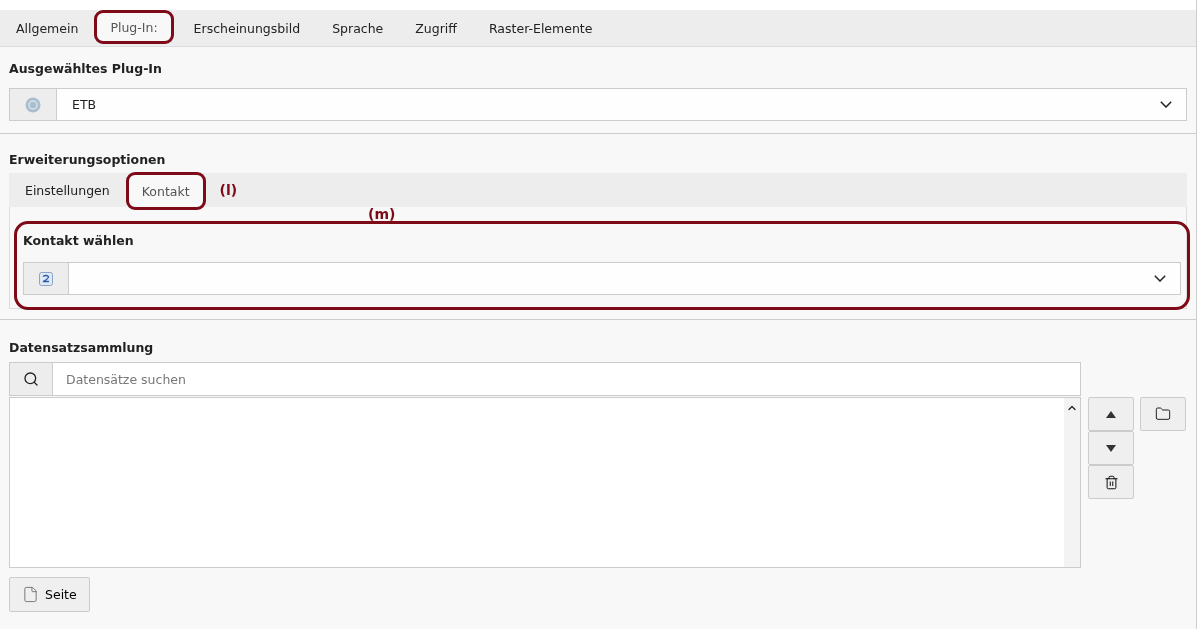 The height and width of the screenshot is (629, 1200). I want to click on field-label: Kontakt wählen, so click(79, 240).